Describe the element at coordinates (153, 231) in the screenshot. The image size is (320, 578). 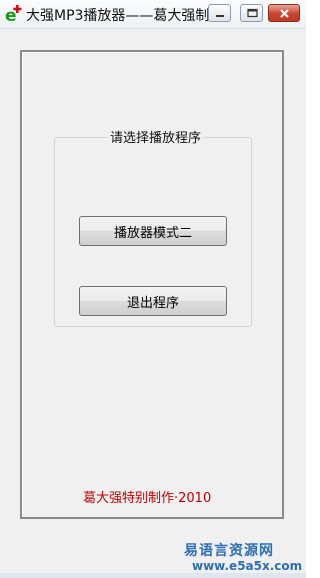
I see `player-mode-two-button: 播放器模式二` at that location.